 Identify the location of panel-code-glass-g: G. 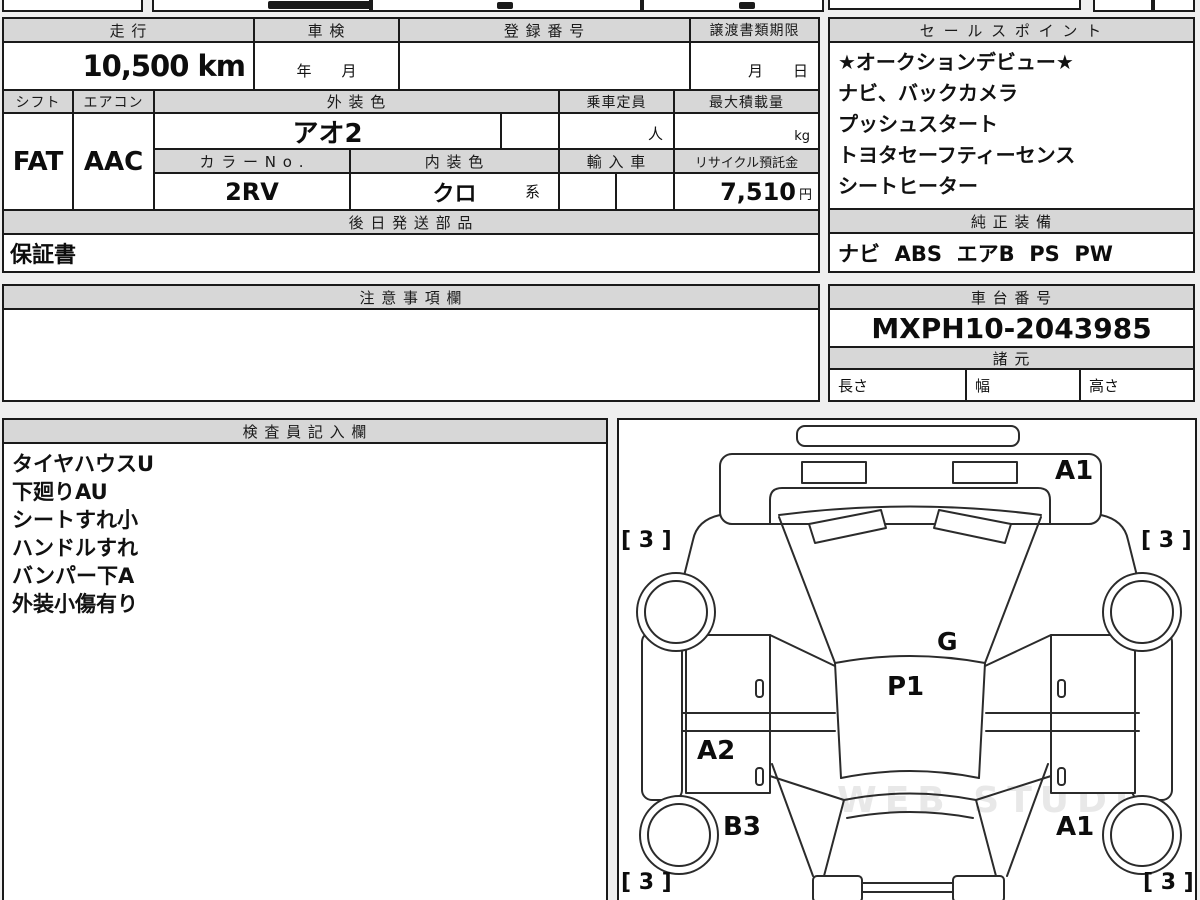
(947, 641).